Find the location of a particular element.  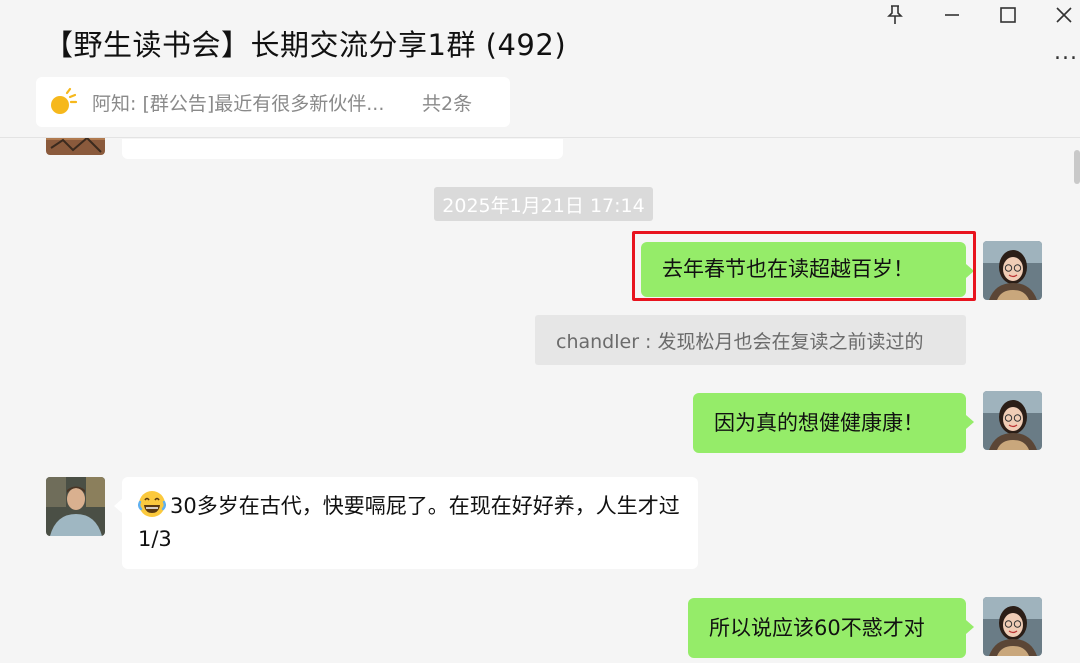

outgoing-message-bubble: 因为真的想健健康康！ is located at coordinates (833, 423).